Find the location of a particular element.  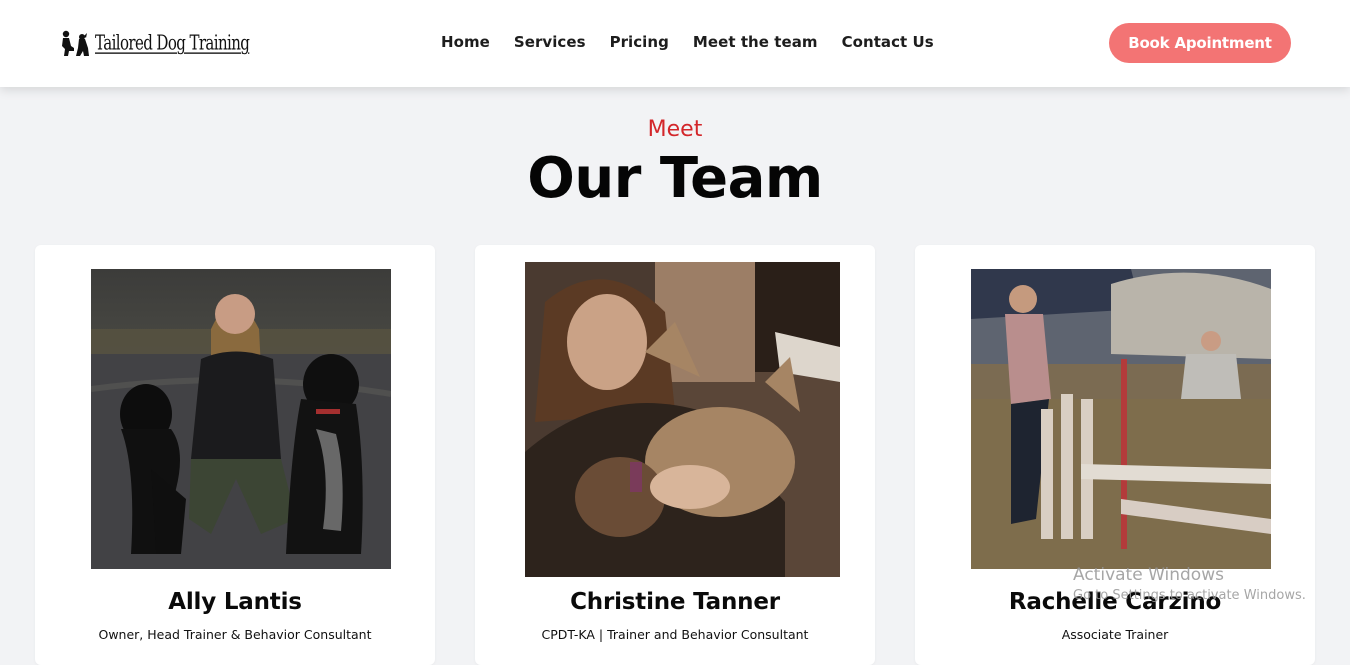

nav-meet-the-team: Meet the team is located at coordinates (755, 42).